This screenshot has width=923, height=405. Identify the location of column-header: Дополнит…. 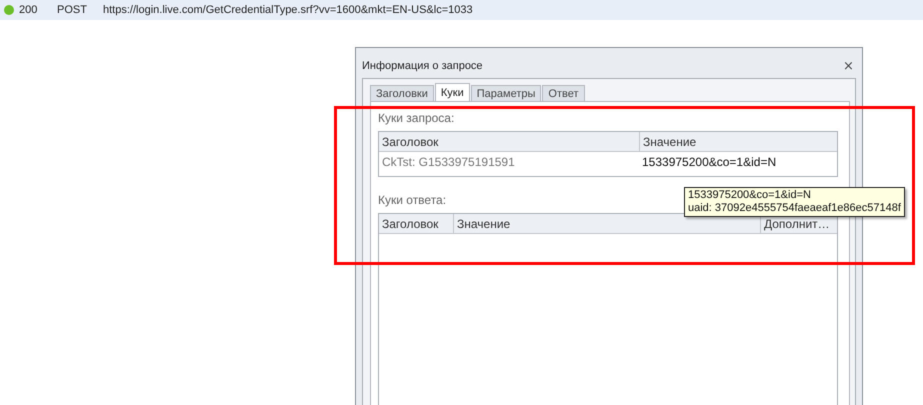
(799, 223).